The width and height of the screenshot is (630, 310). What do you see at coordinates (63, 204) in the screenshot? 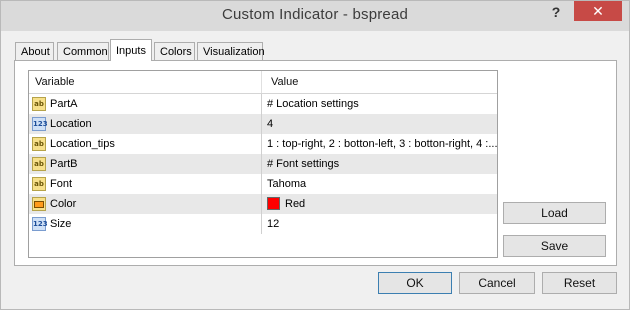
I see `variable-name: Color` at bounding box center [63, 204].